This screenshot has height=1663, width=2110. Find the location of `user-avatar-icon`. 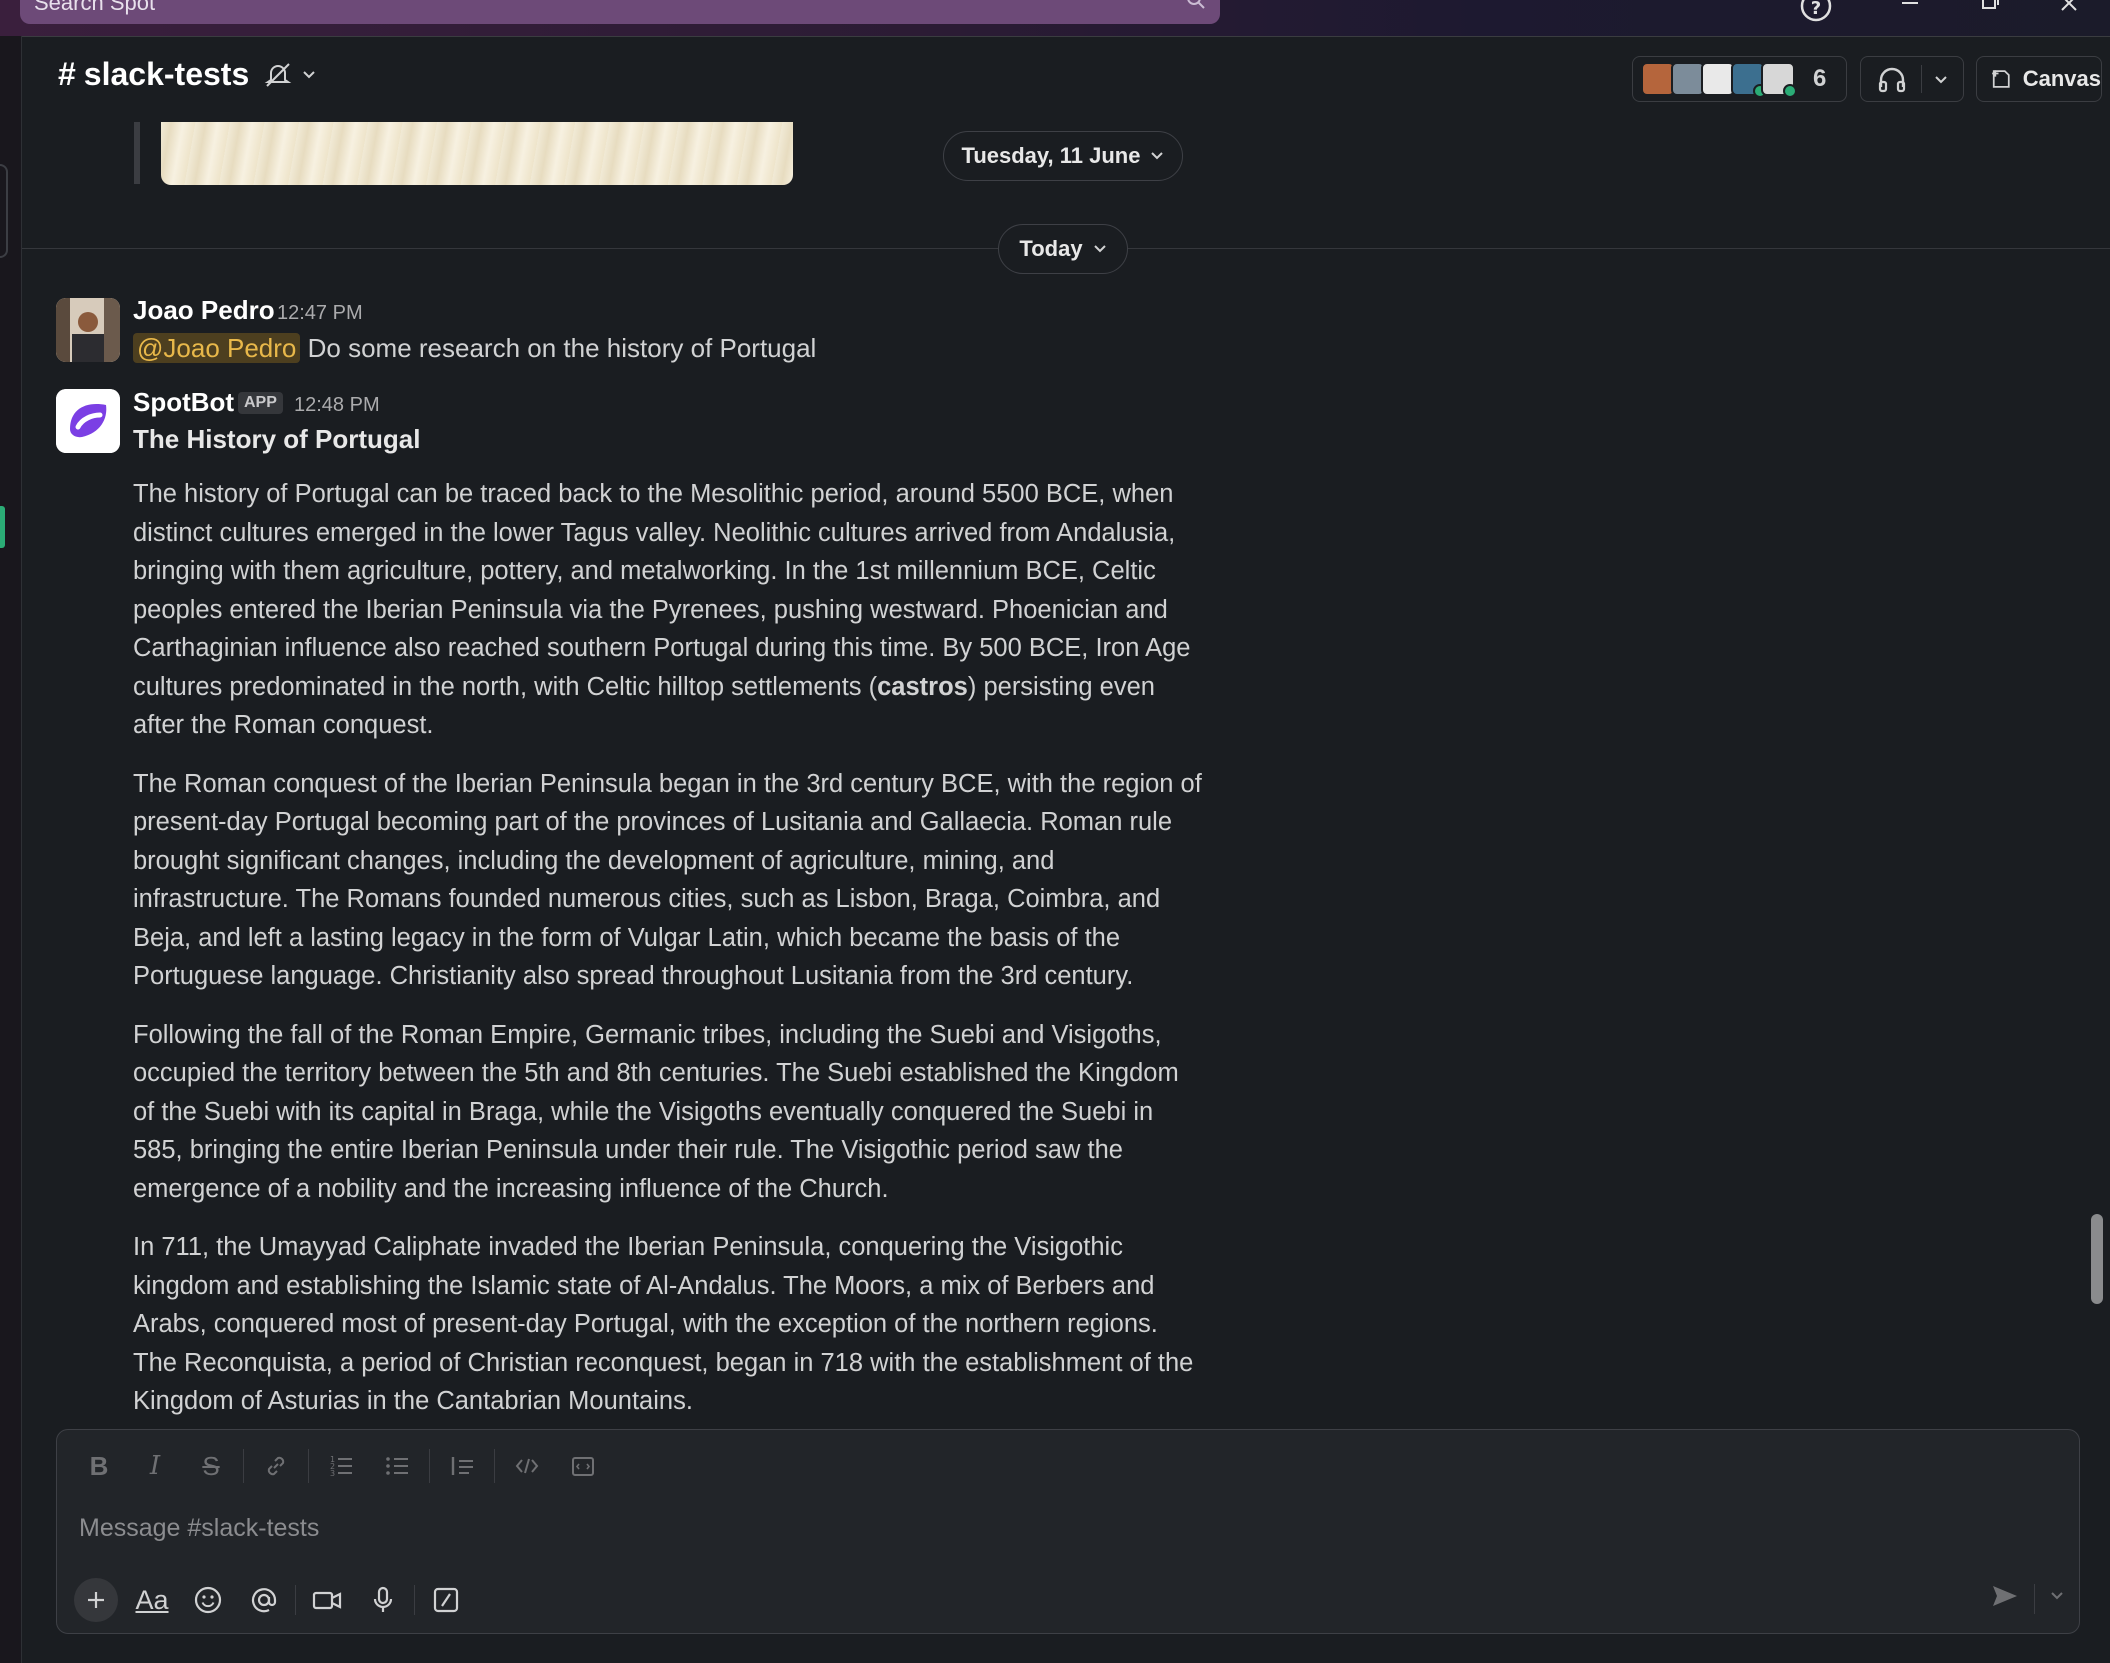

user-avatar-icon is located at coordinates (88, 330).